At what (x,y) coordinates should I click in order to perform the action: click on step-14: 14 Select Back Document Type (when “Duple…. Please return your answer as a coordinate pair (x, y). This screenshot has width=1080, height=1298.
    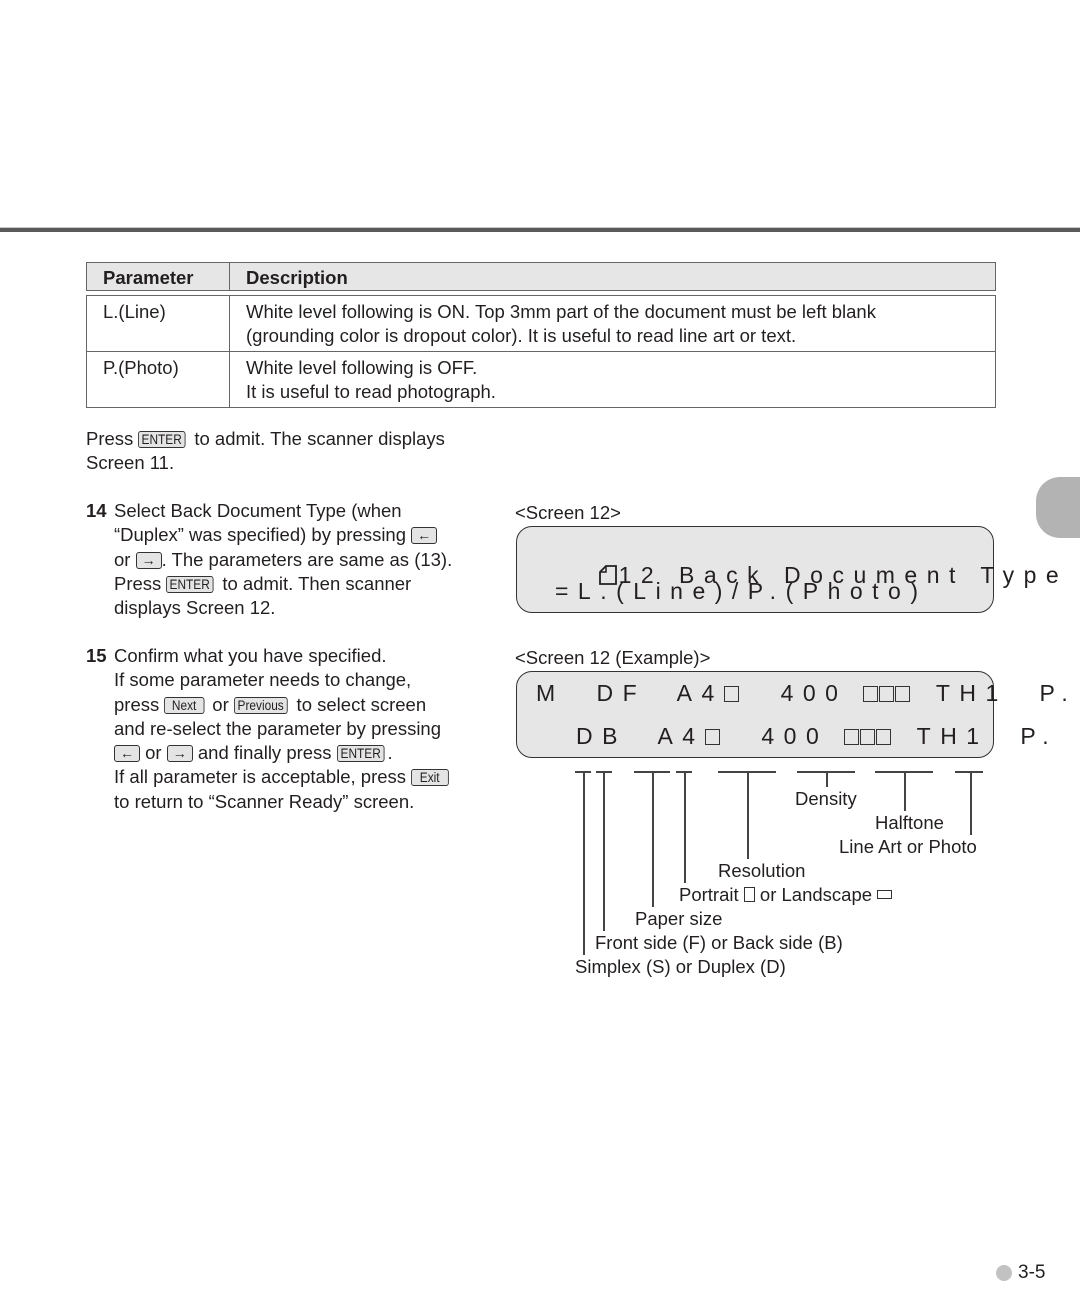
    Looking at the image, I should click on (269, 559).